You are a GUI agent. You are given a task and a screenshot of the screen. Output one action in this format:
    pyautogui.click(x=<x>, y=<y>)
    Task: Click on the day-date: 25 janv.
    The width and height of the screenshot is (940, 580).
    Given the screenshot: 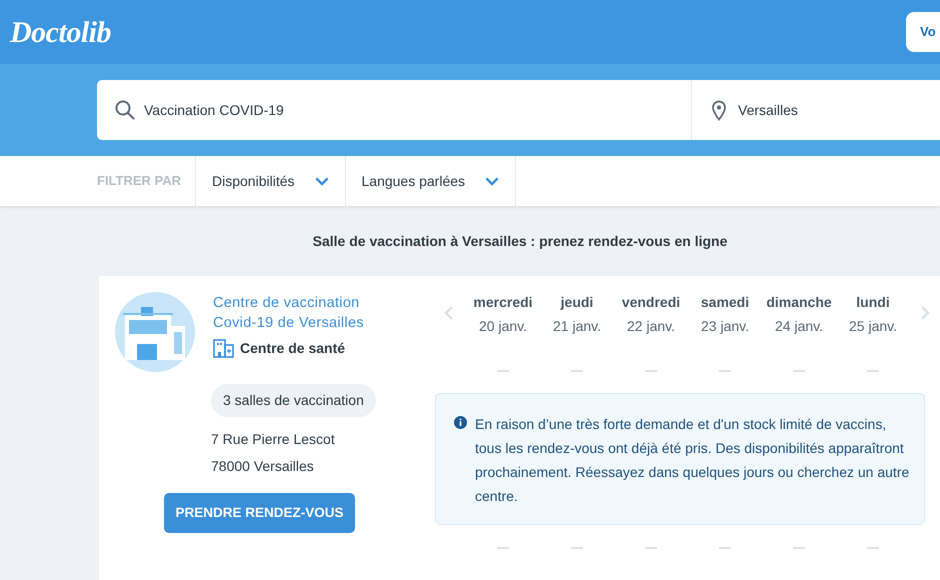 What is the action you would take?
    pyautogui.click(x=873, y=326)
    